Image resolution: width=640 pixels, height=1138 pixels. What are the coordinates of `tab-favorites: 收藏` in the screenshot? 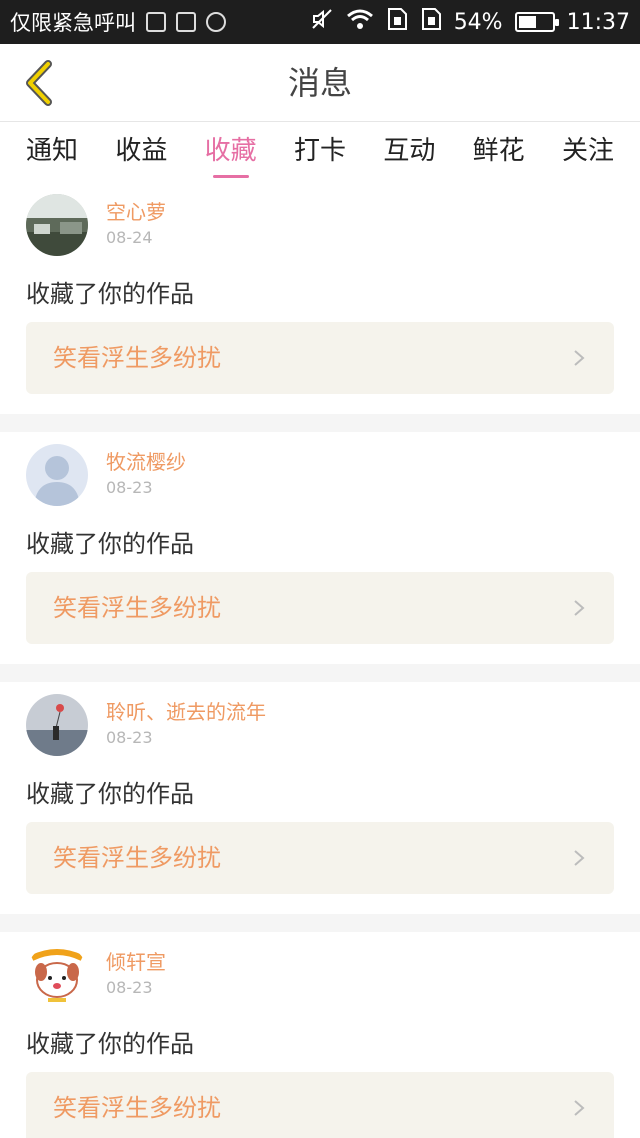 It's located at (231, 152).